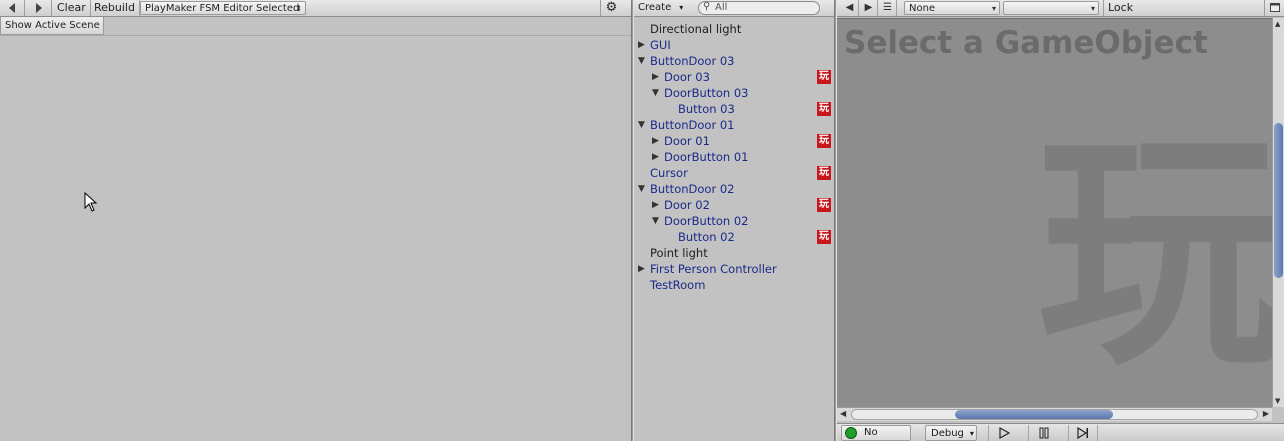 Image resolution: width=1284 pixels, height=441 pixels. Describe the element at coordinates (707, 6) in the screenshot. I see `search-icon: ⚲` at that location.